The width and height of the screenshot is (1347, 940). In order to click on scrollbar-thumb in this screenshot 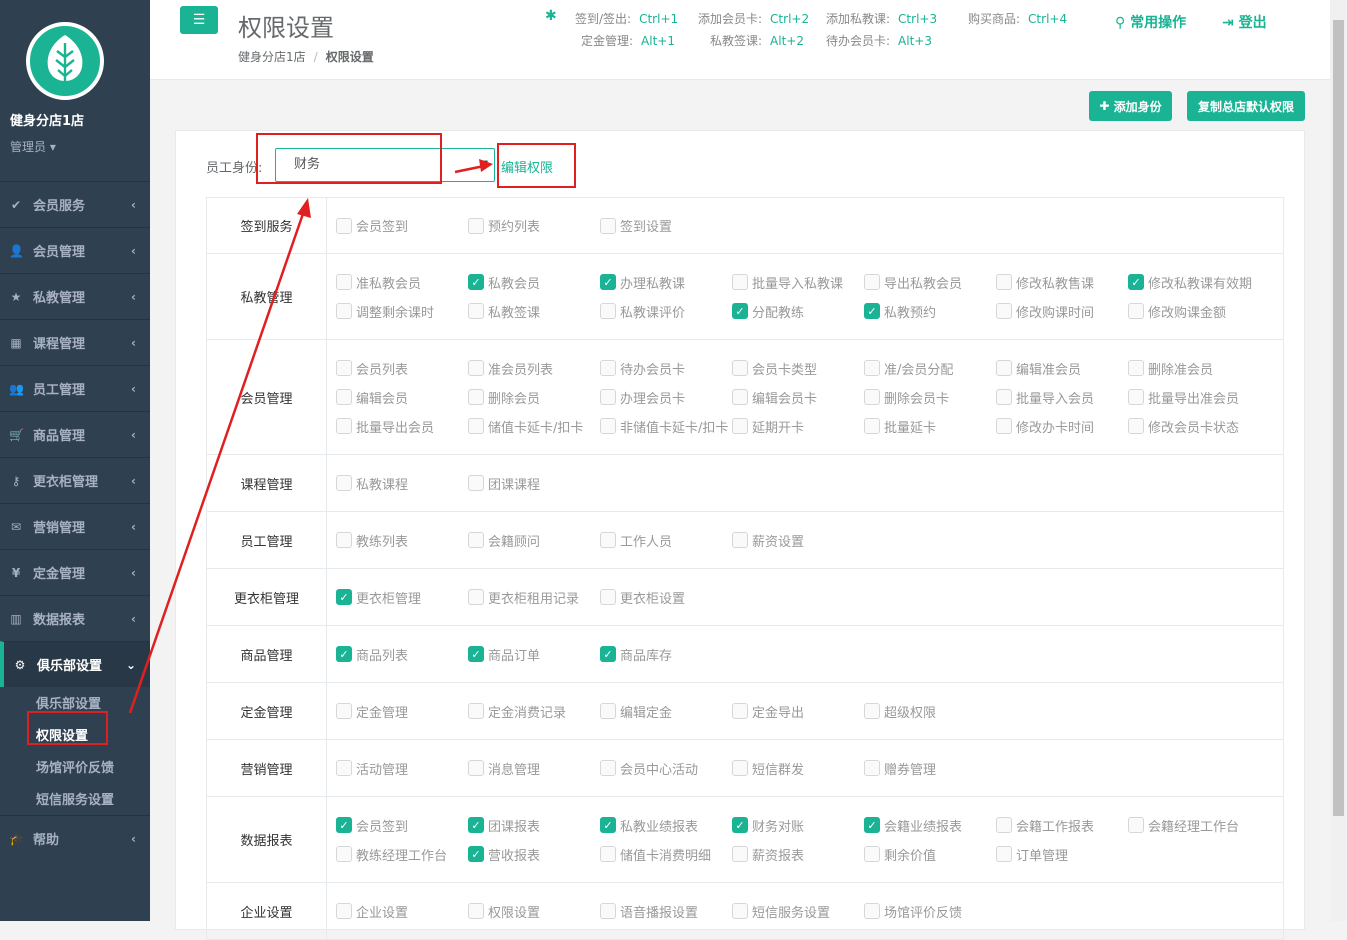, I will do `click(1338, 418)`.